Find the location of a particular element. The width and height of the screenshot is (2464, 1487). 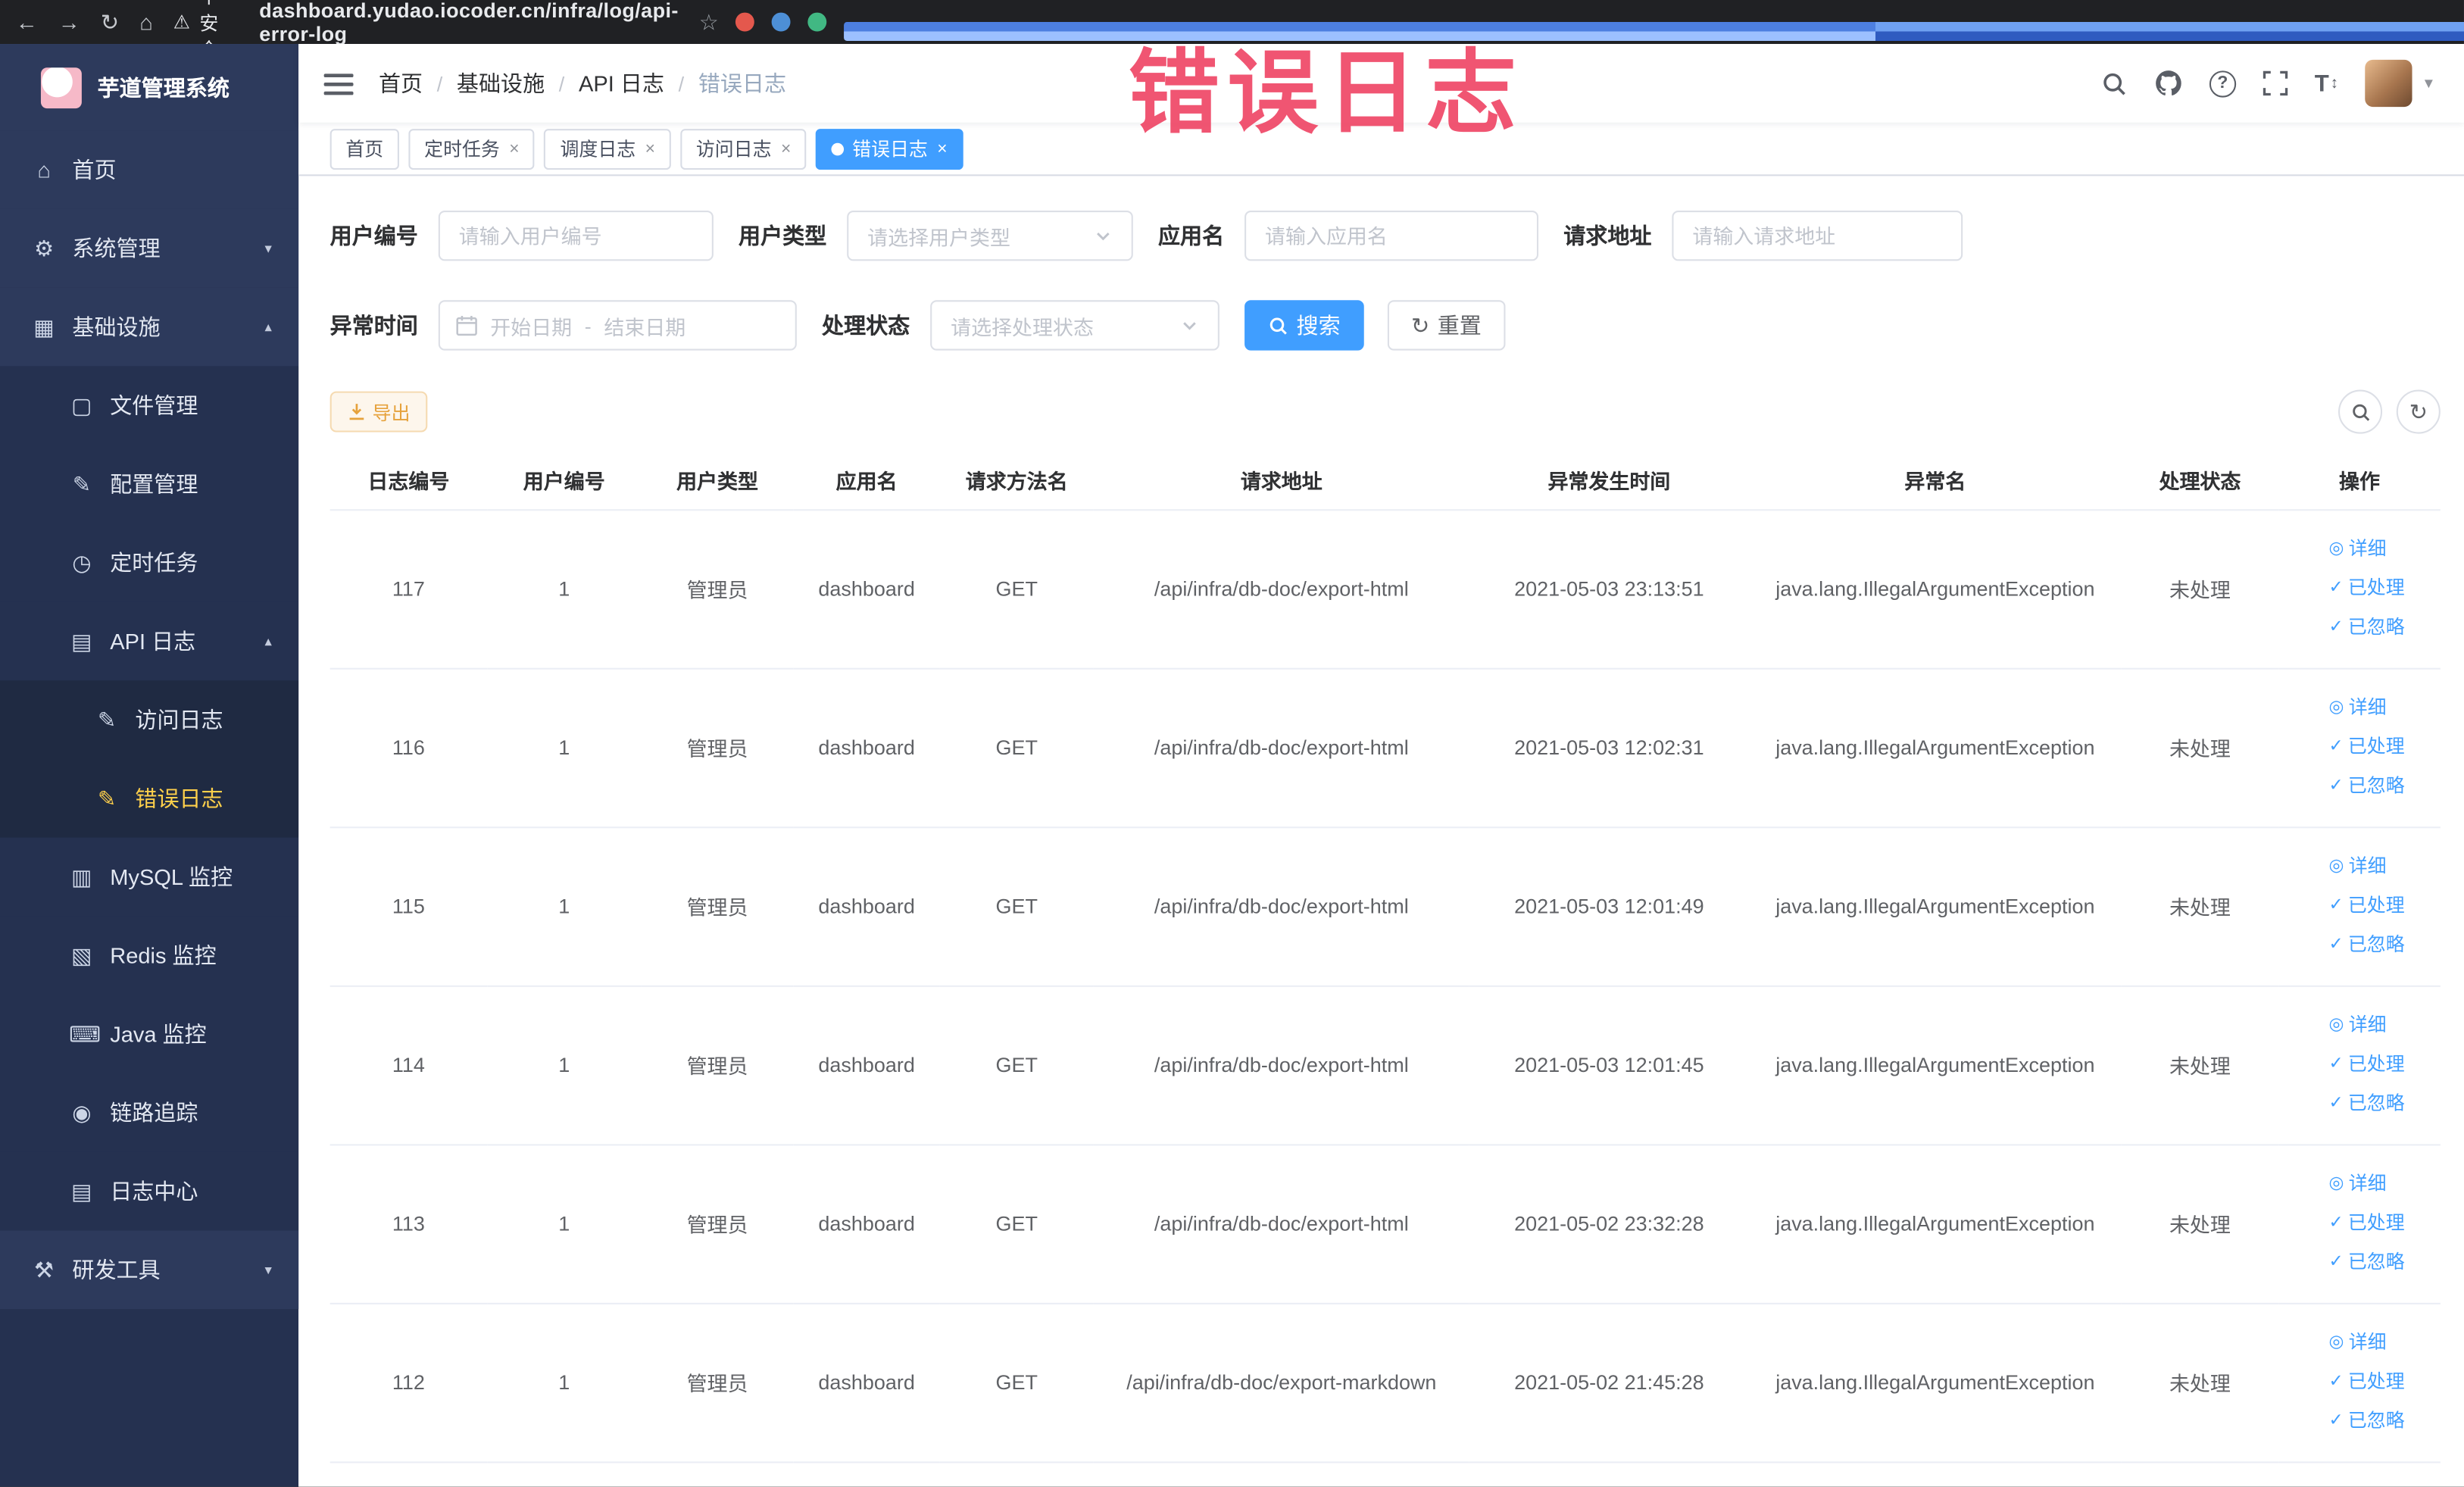

sidebar-item-java: ⌨ Java 监控 is located at coordinates (149, 1034).